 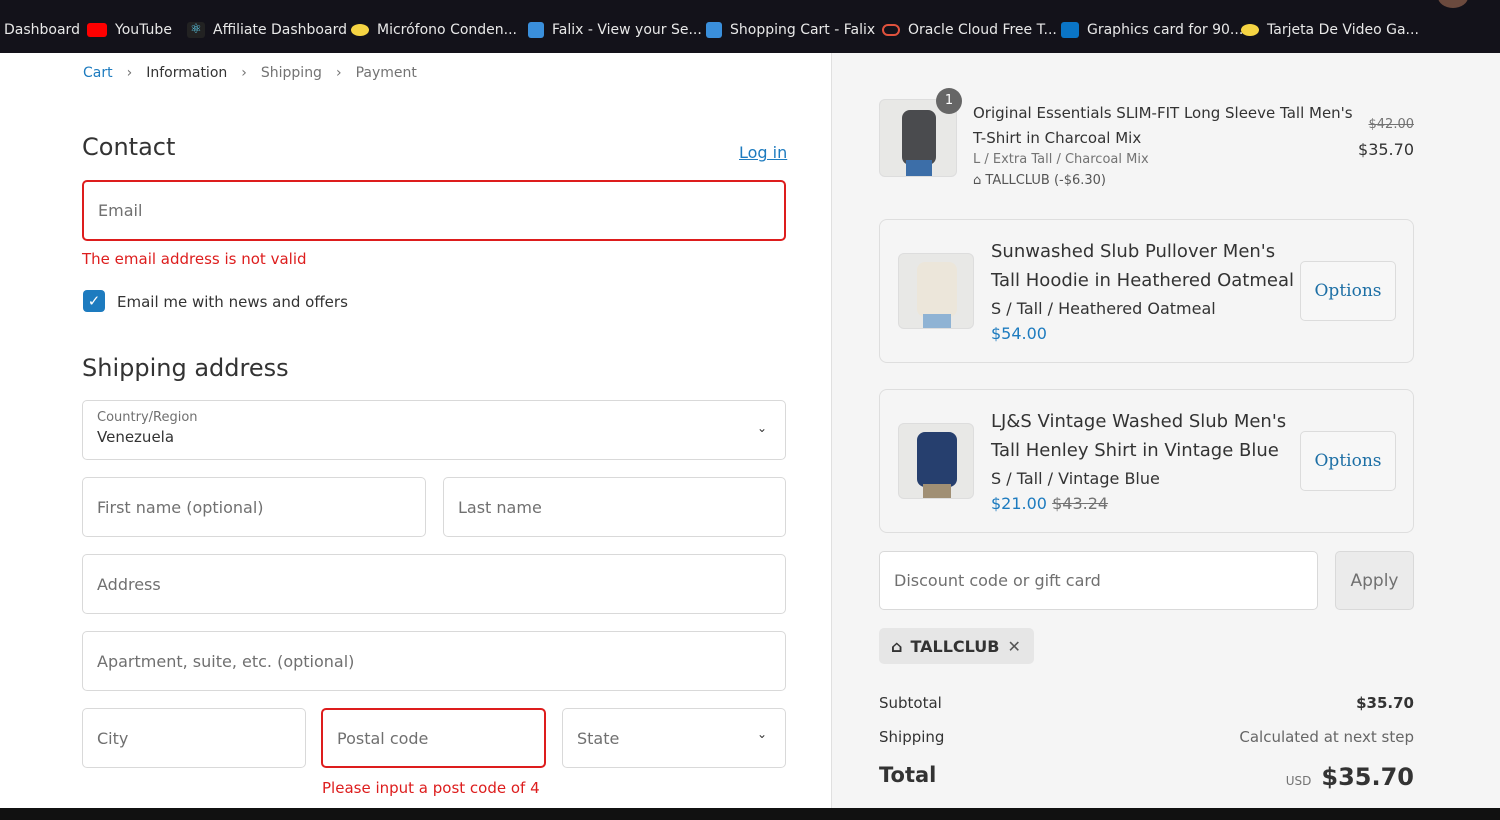 What do you see at coordinates (750, 814) in the screenshot?
I see `taskbar` at bounding box center [750, 814].